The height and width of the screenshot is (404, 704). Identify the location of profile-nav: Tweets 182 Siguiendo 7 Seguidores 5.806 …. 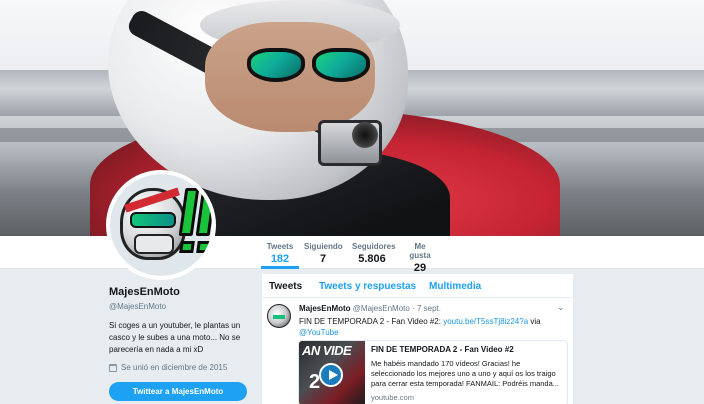
(352, 255).